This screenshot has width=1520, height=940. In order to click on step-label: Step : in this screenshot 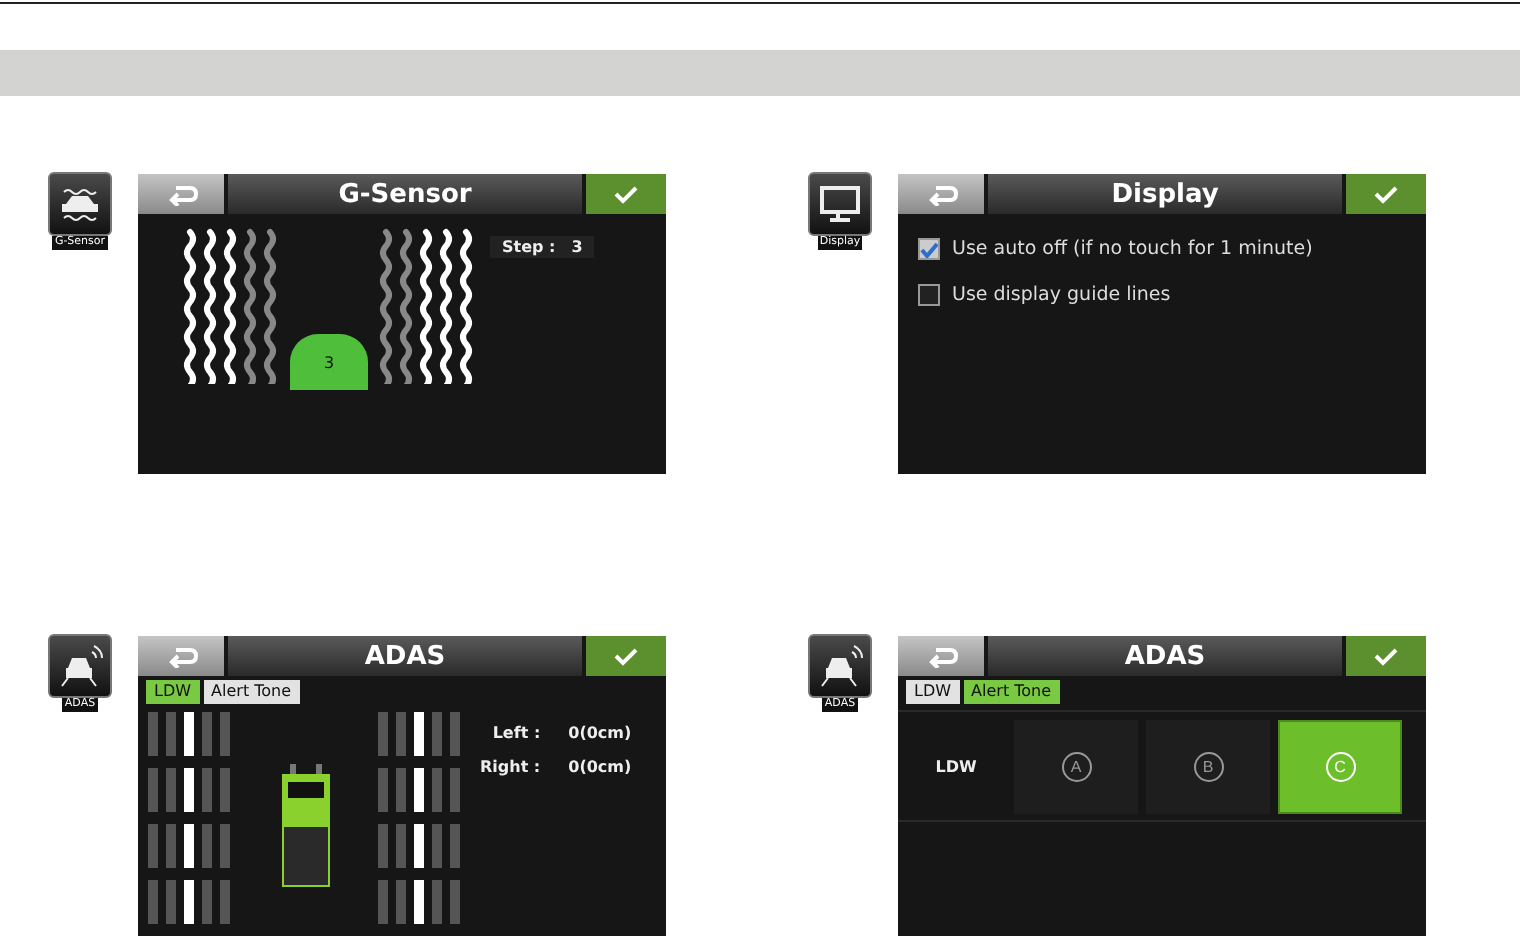, I will do `click(529, 247)`.